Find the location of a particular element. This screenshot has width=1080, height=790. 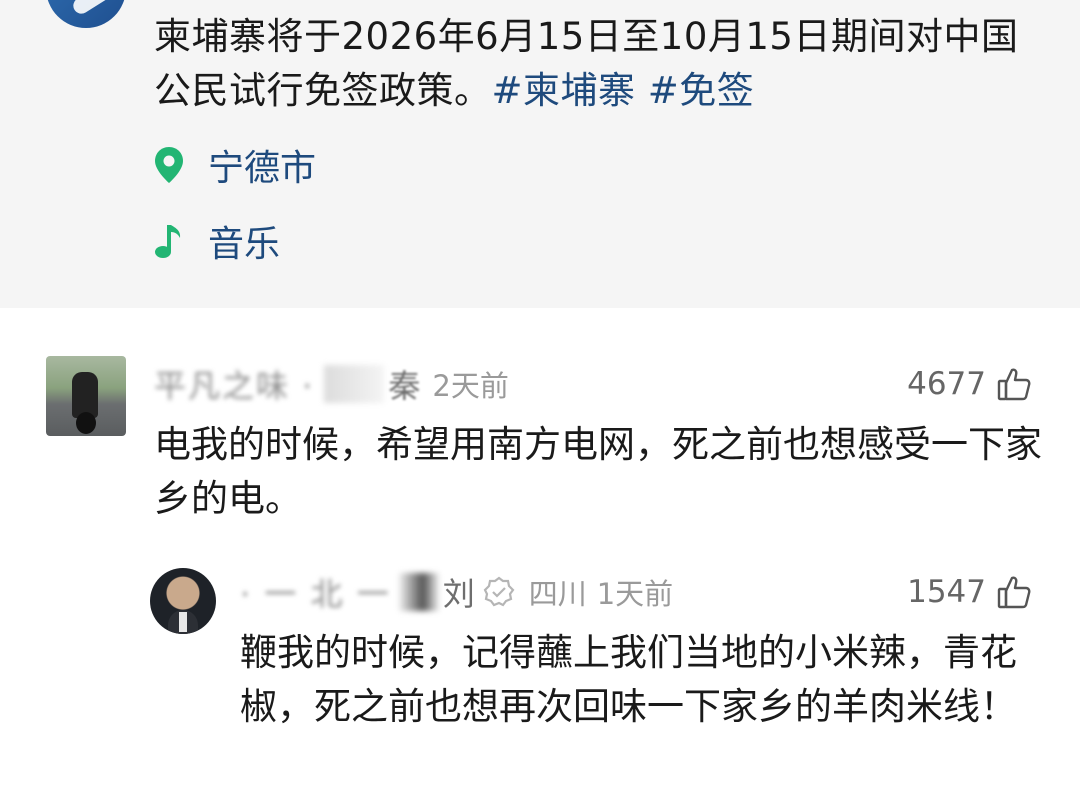

reply-time: 1天前 is located at coordinates (635, 594).